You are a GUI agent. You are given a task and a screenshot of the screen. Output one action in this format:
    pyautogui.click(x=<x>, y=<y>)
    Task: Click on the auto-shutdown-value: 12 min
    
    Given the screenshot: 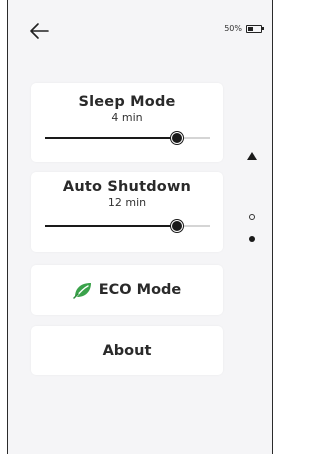 What is the action you would take?
    pyautogui.click(x=127, y=202)
    